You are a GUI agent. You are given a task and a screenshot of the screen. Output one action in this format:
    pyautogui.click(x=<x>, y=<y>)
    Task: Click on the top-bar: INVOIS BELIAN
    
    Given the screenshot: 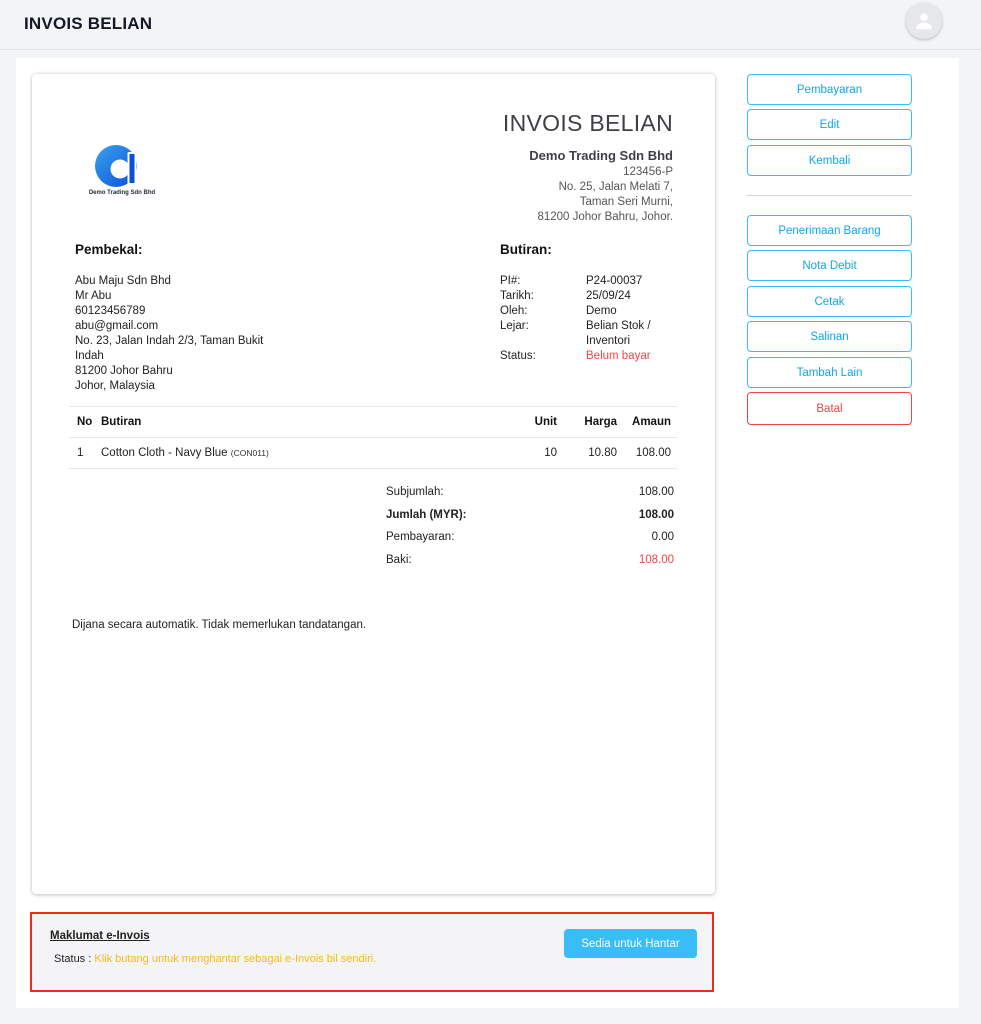 What is the action you would take?
    pyautogui.click(x=490, y=25)
    